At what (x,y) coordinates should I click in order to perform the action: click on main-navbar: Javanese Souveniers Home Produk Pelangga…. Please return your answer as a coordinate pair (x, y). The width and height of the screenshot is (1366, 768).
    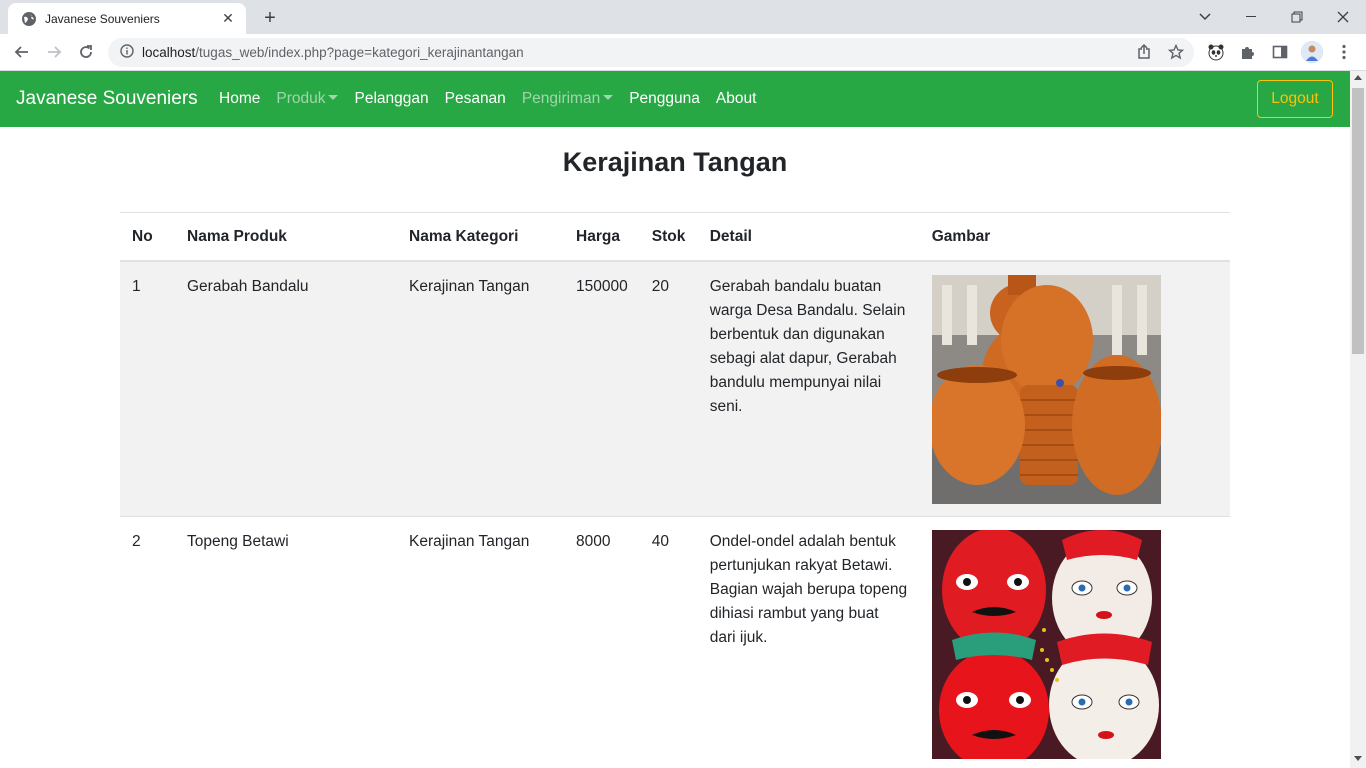
    Looking at the image, I should click on (675, 99).